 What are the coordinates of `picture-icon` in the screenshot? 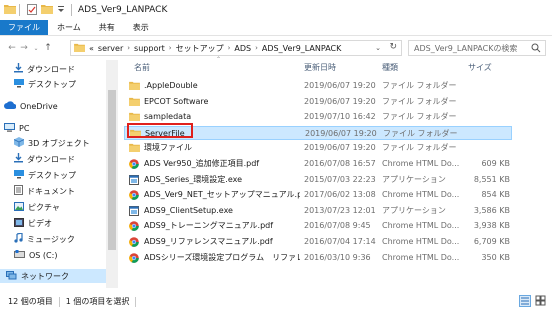 It's located at (19, 207).